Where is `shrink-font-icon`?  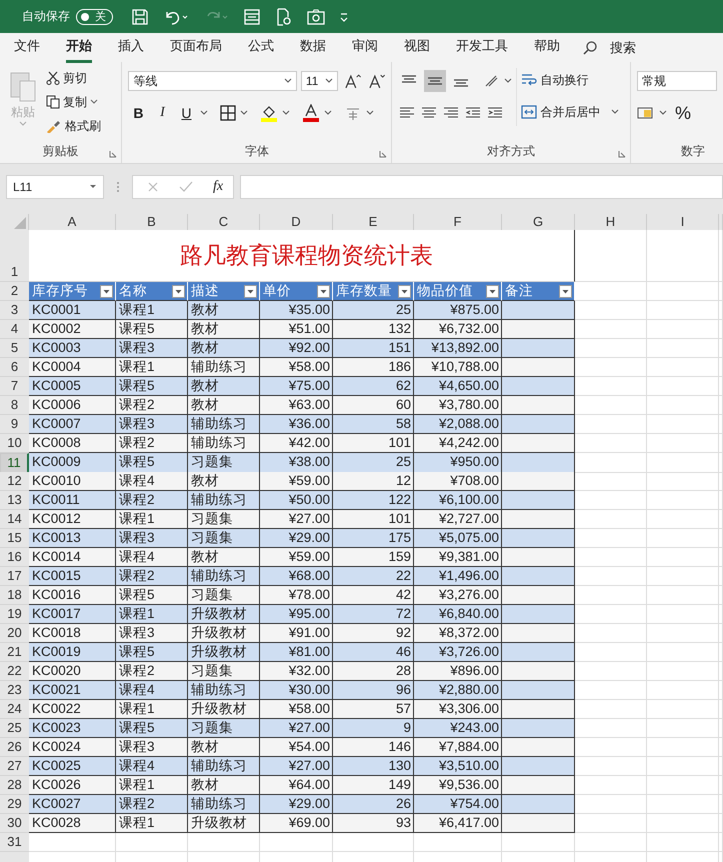 shrink-font-icon is located at coordinates (377, 81).